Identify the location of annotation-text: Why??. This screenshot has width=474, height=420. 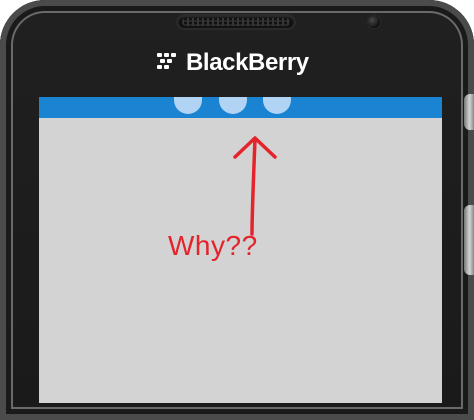
(213, 245).